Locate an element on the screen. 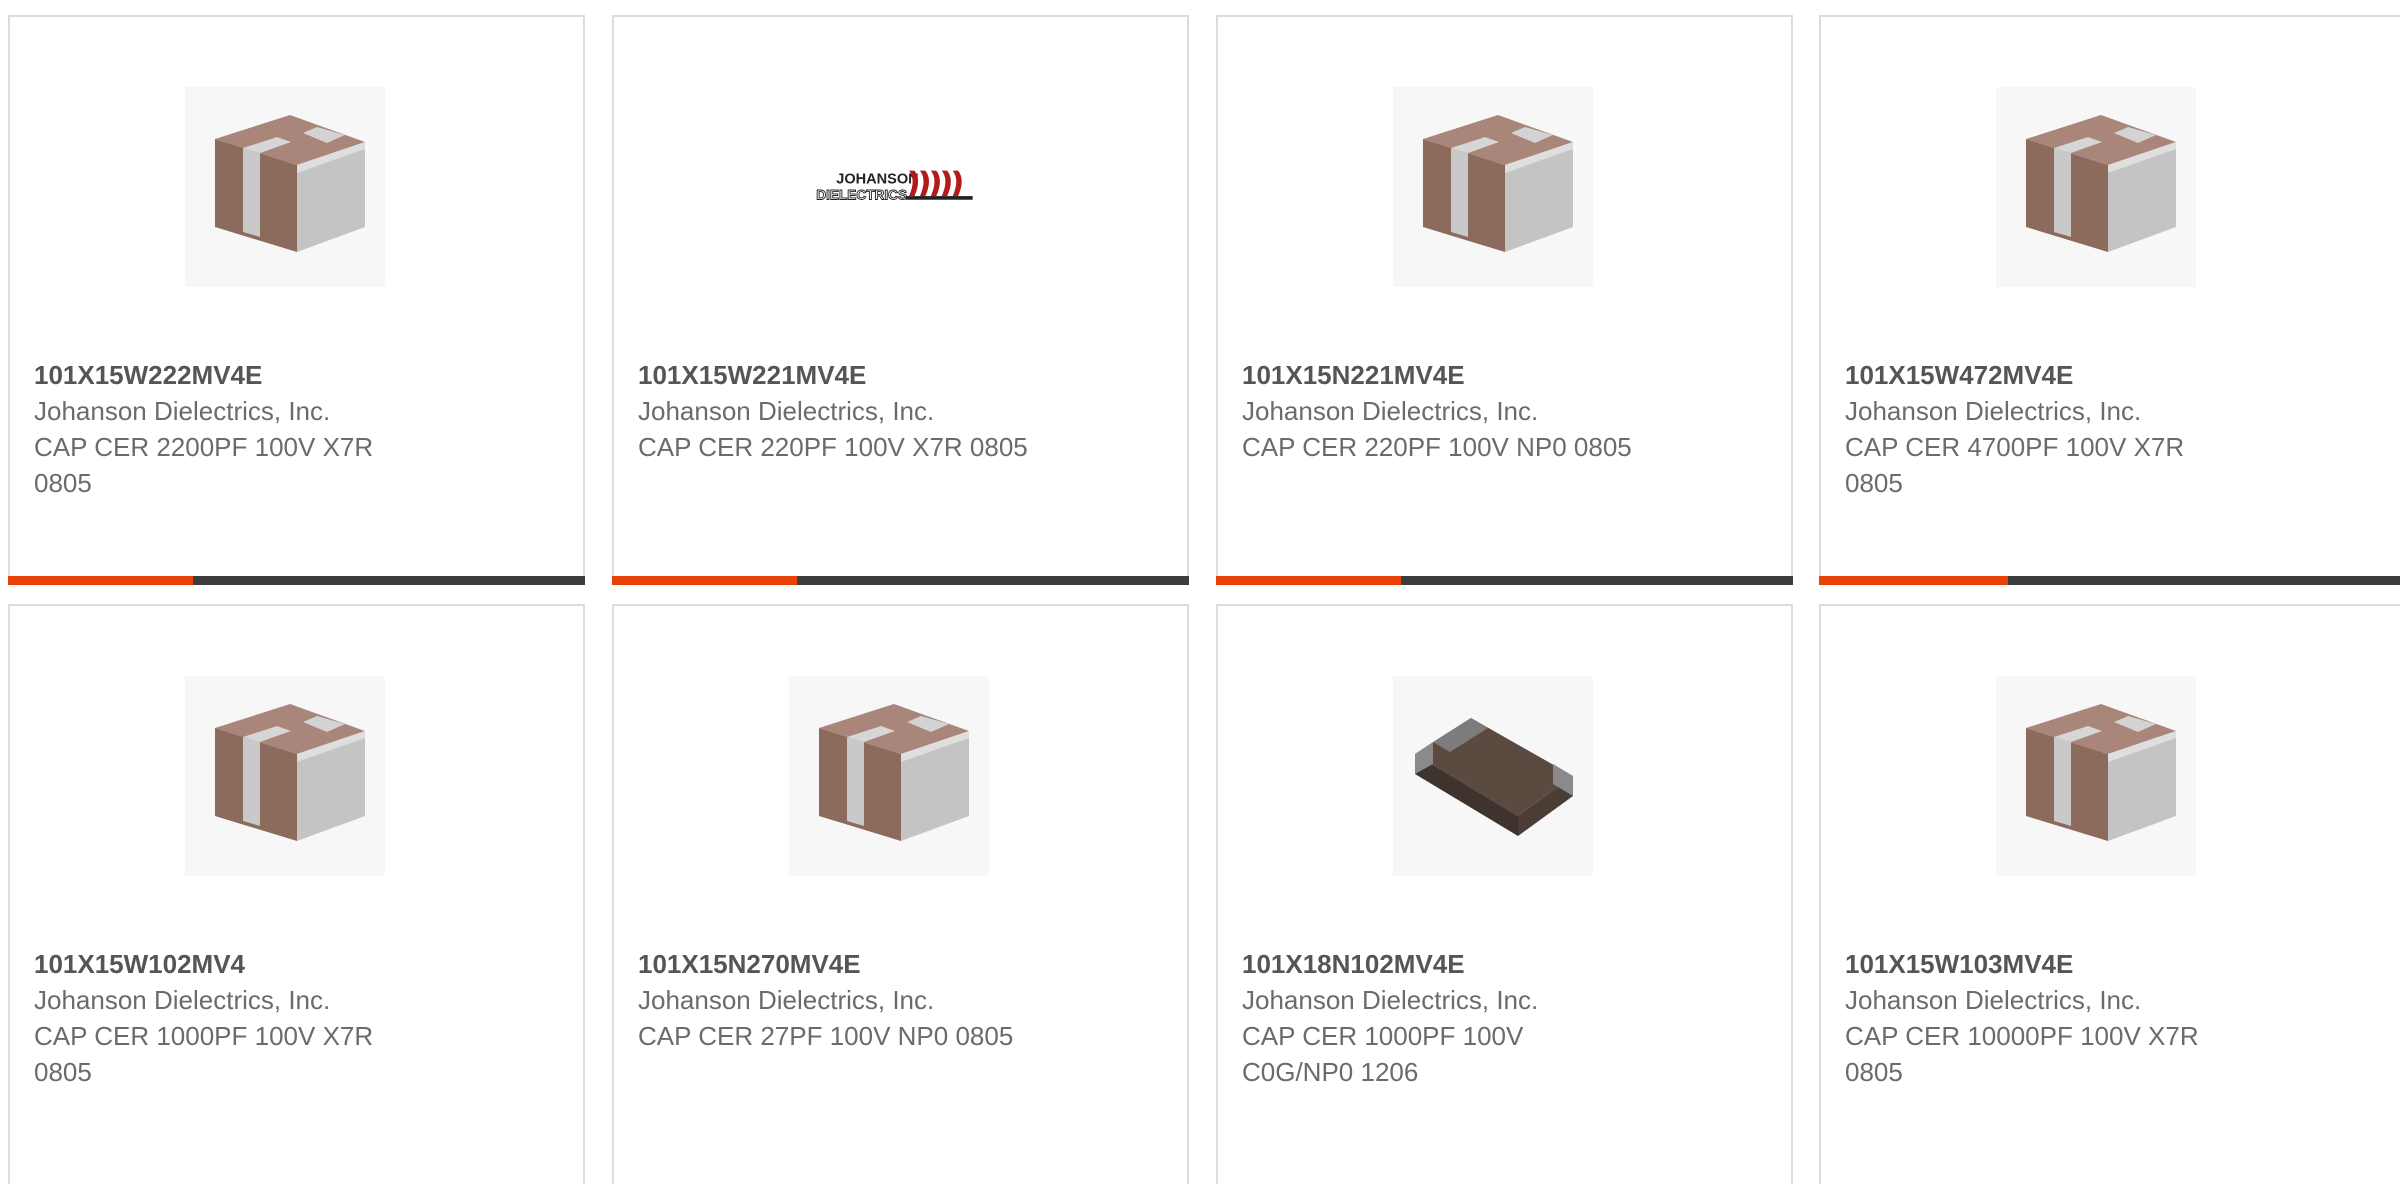 The height and width of the screenshot is (1184, 2400). description-line: CAP CER 220PF 100V X7R 0805 is located at coordinates (833, 447).